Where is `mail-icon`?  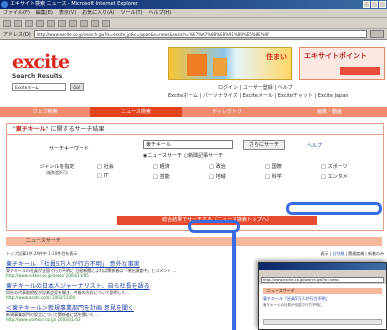 mail-icon is located at coordinates (95, 23).